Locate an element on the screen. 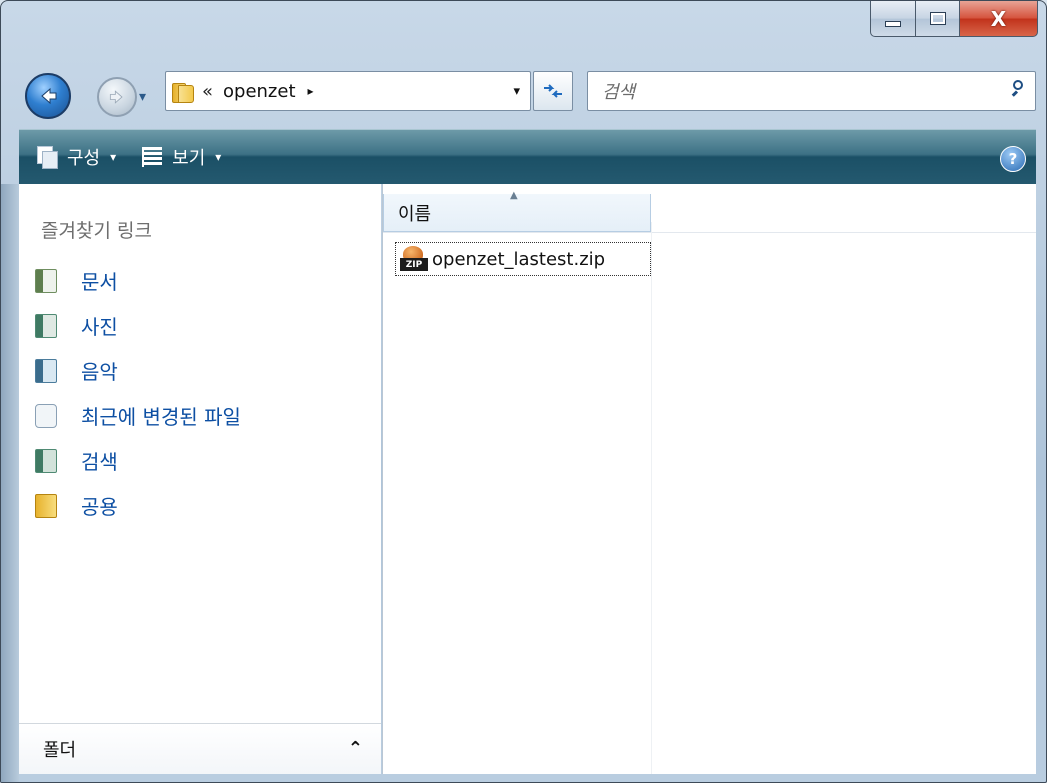 The image size is (1047, 783). nav-item-label: 문서 is located at coordinates (99, 282).